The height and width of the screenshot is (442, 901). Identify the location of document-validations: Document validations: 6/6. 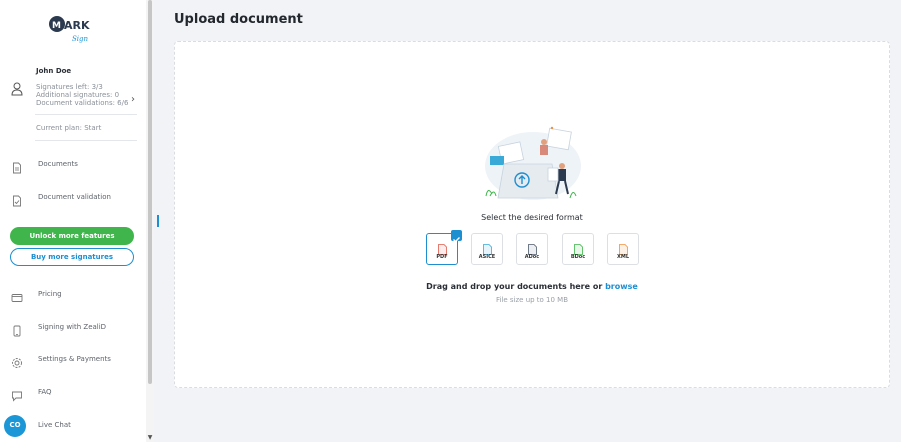
(82, 103).